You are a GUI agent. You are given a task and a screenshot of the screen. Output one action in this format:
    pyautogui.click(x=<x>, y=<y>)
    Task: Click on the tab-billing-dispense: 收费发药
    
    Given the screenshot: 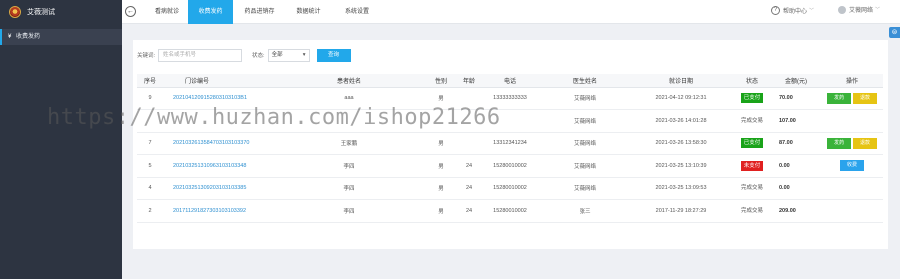 What is the action you would take?
    pyautogui.click(x=210, y=12)
    